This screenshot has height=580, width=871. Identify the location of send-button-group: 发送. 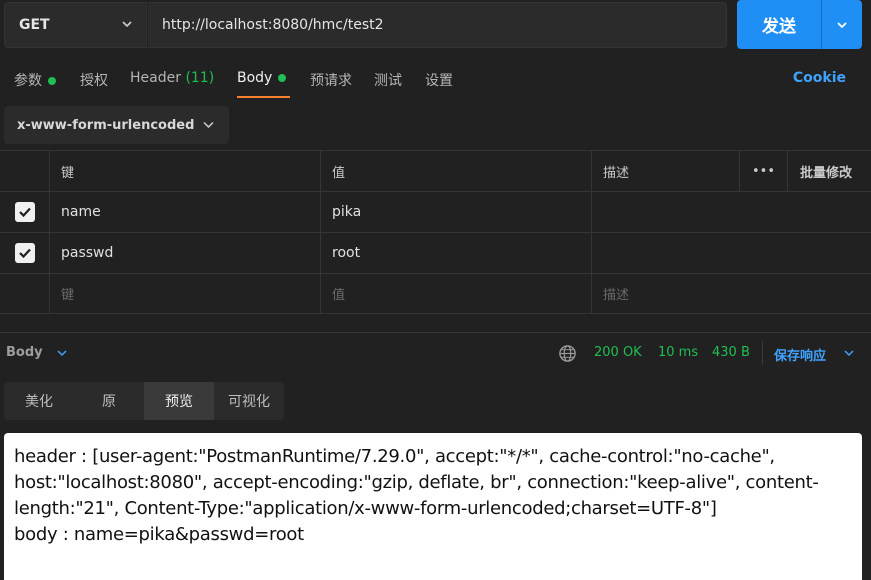
(799, 24).